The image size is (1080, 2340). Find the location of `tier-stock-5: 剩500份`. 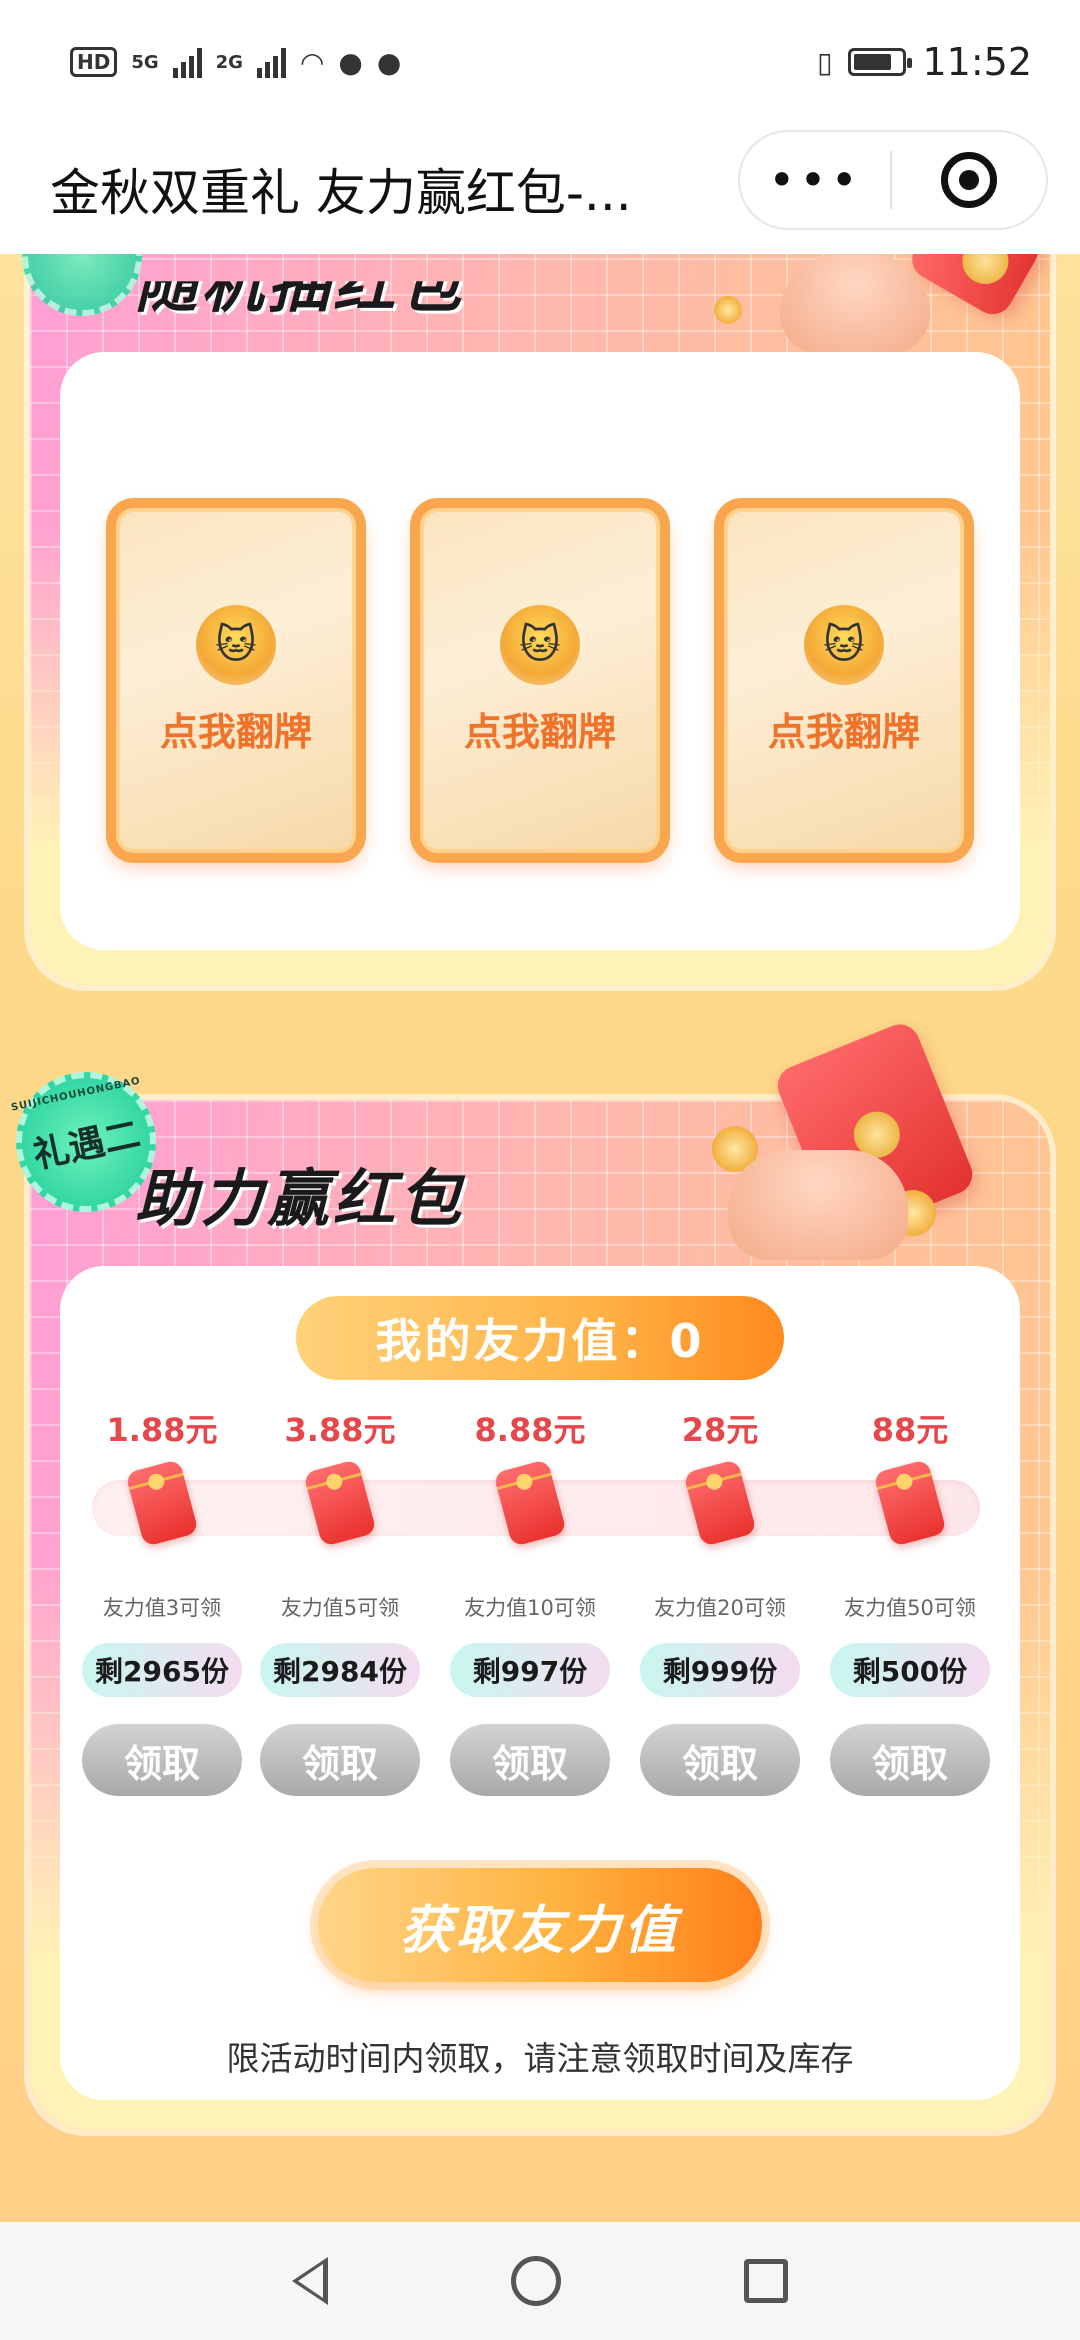

tier-stock-5: 剩500份 is located at coordinates (910, 1670).